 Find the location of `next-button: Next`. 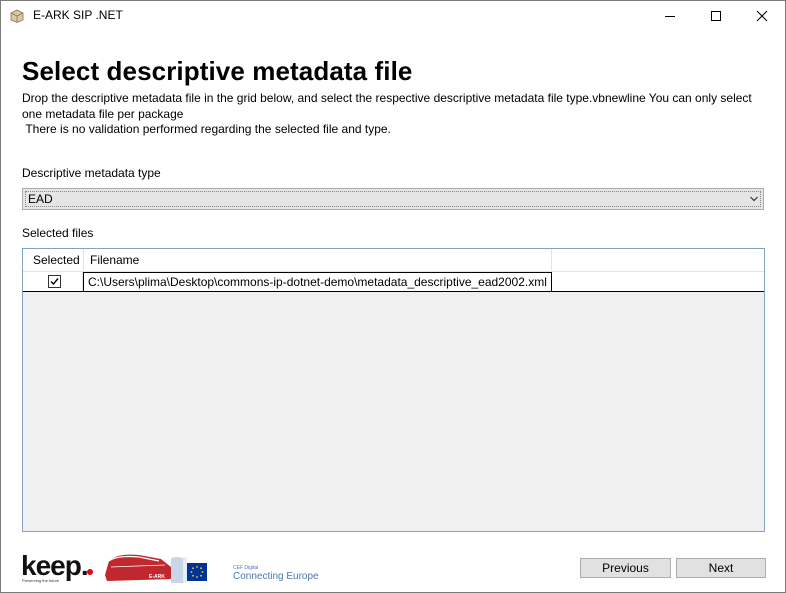

next-button: Next is located at coordinates (721, 568).